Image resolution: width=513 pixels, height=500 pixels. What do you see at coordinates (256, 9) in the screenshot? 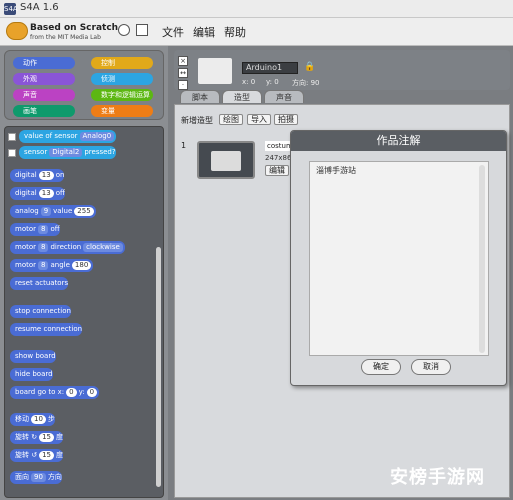
I see `title-bar: S4A S4A 1.6` at bounding box center [256, 9].